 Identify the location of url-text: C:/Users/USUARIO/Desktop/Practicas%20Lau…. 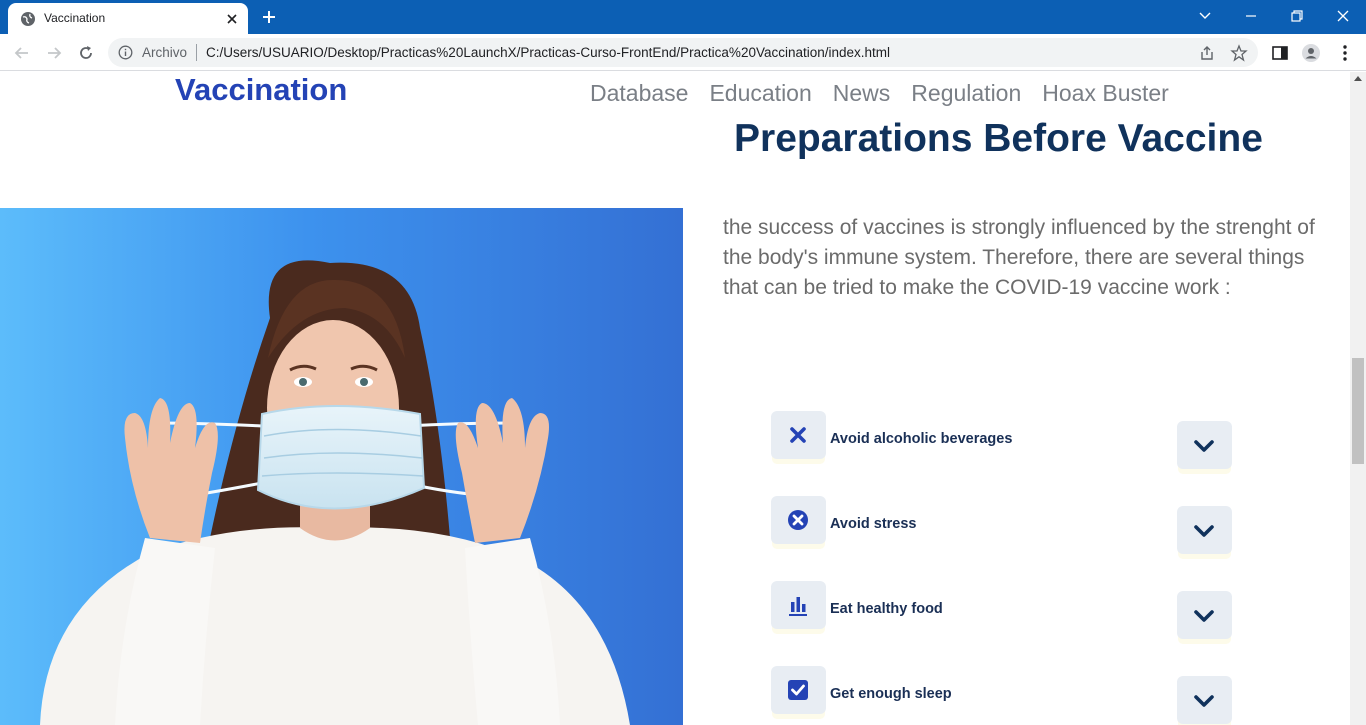
(548, 52).